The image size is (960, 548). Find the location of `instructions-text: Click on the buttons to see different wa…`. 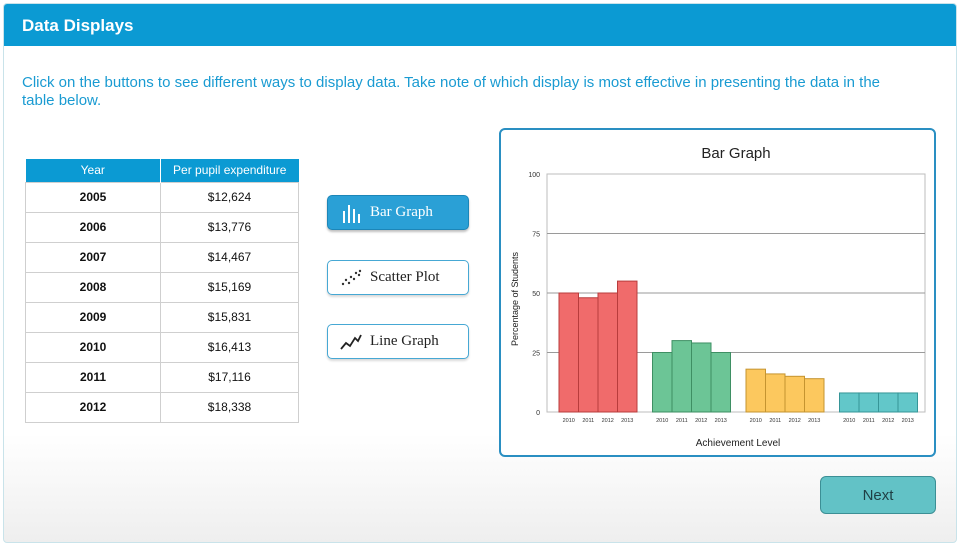

instructions-text: Click on the buttons to see different wa… is located at coordinates (451, 91).